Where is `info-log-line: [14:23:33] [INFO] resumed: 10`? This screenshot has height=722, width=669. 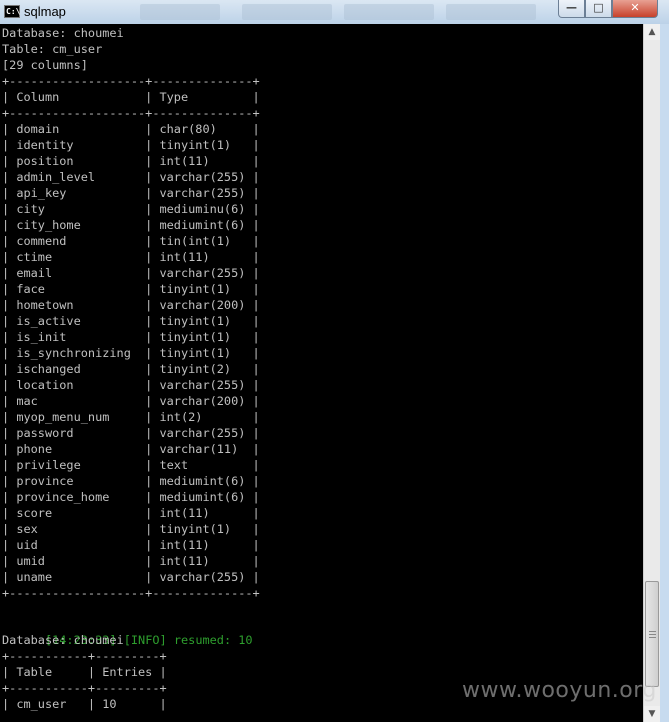 info-log-line: [14:23:33] [INFO] resumed: 10 is located at coordinates (127, 631).